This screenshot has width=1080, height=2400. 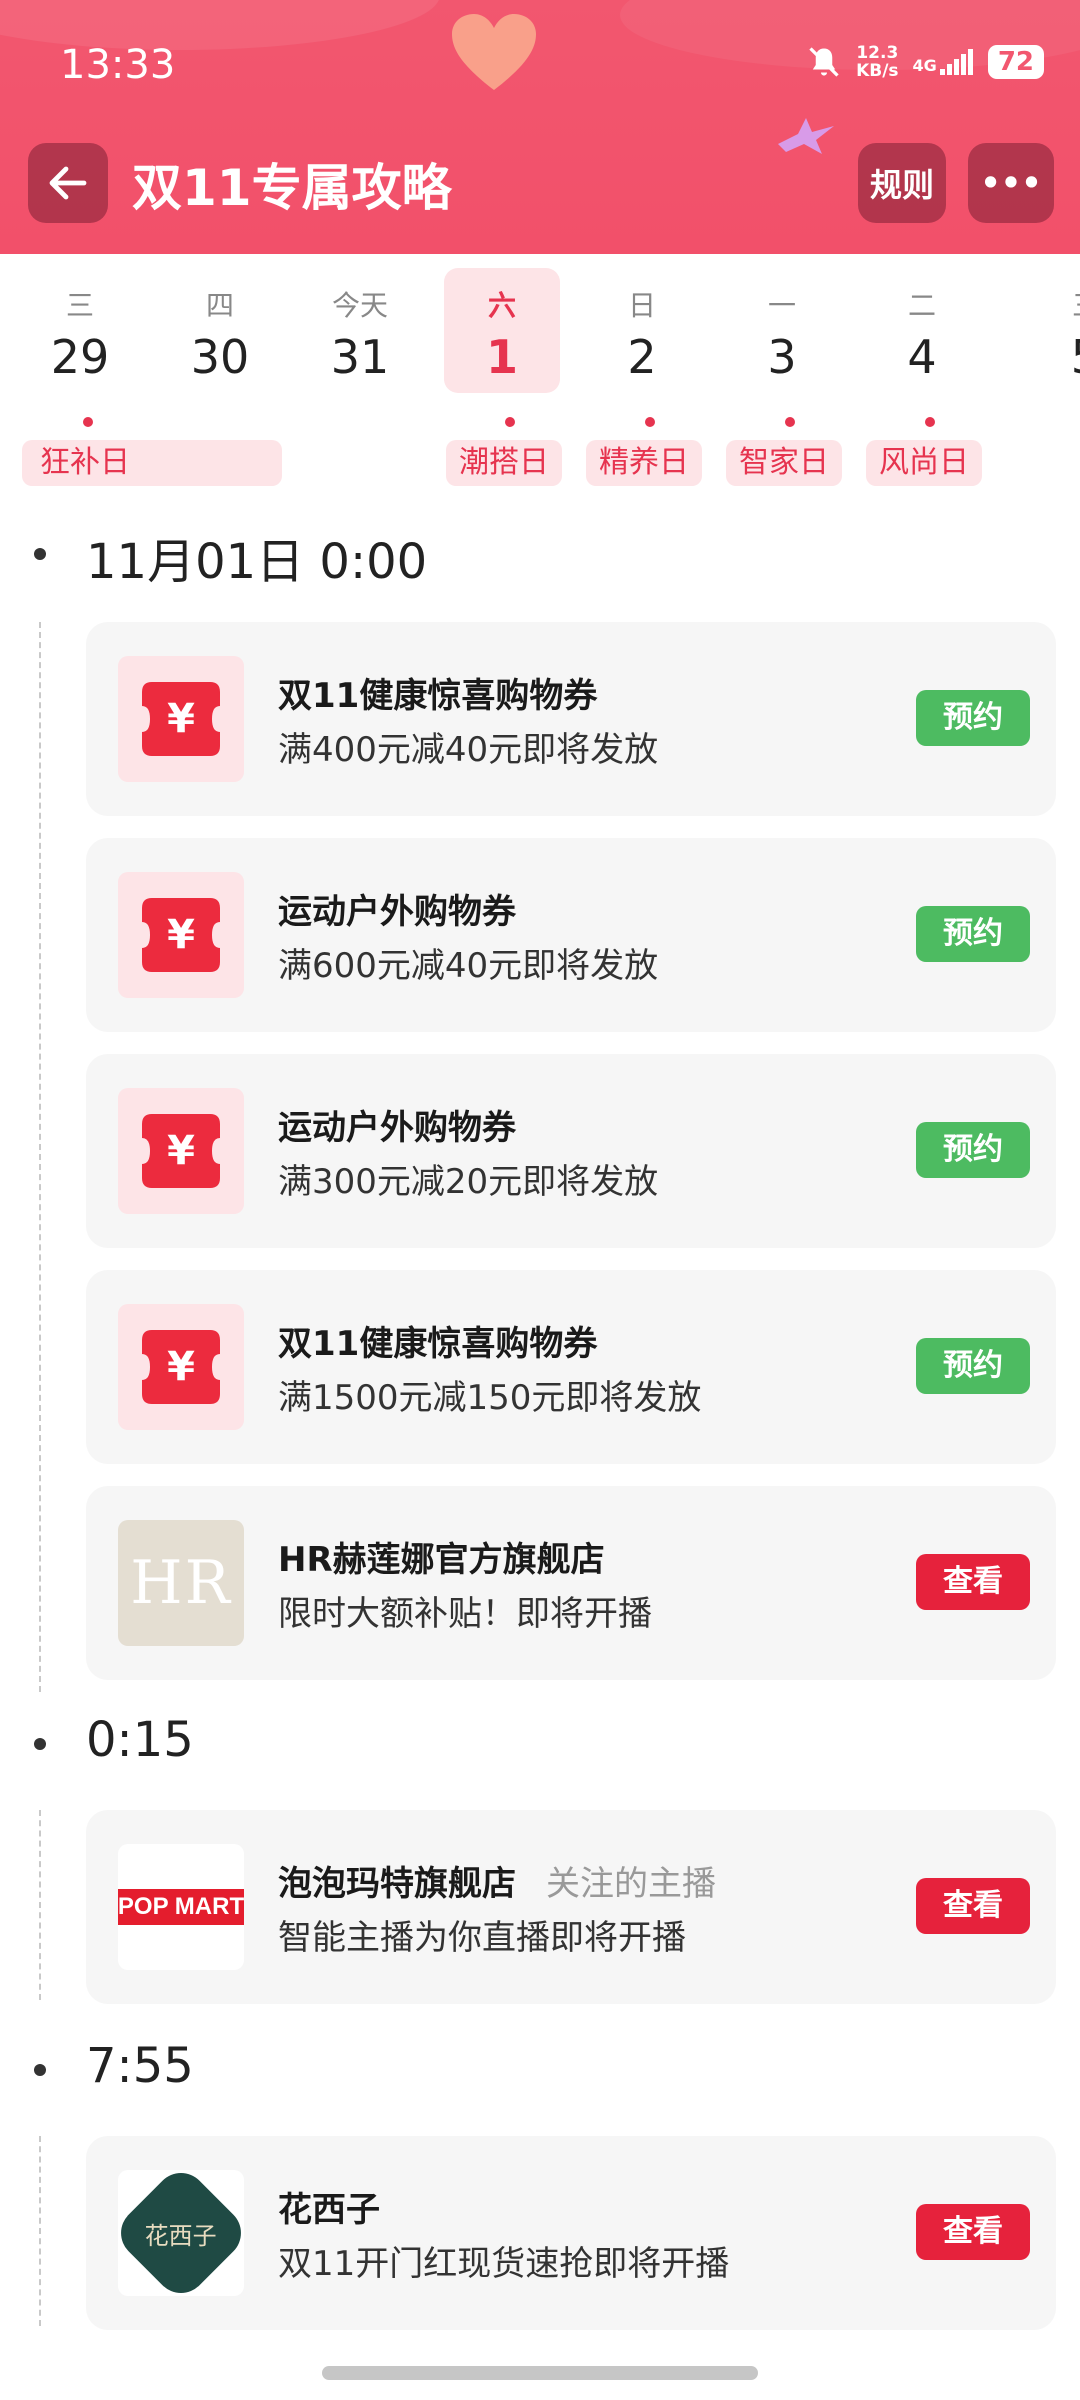 I want to click on item-title: 泡泡玛特旗舰店 关注的主播, so click(x=497, y=1880).